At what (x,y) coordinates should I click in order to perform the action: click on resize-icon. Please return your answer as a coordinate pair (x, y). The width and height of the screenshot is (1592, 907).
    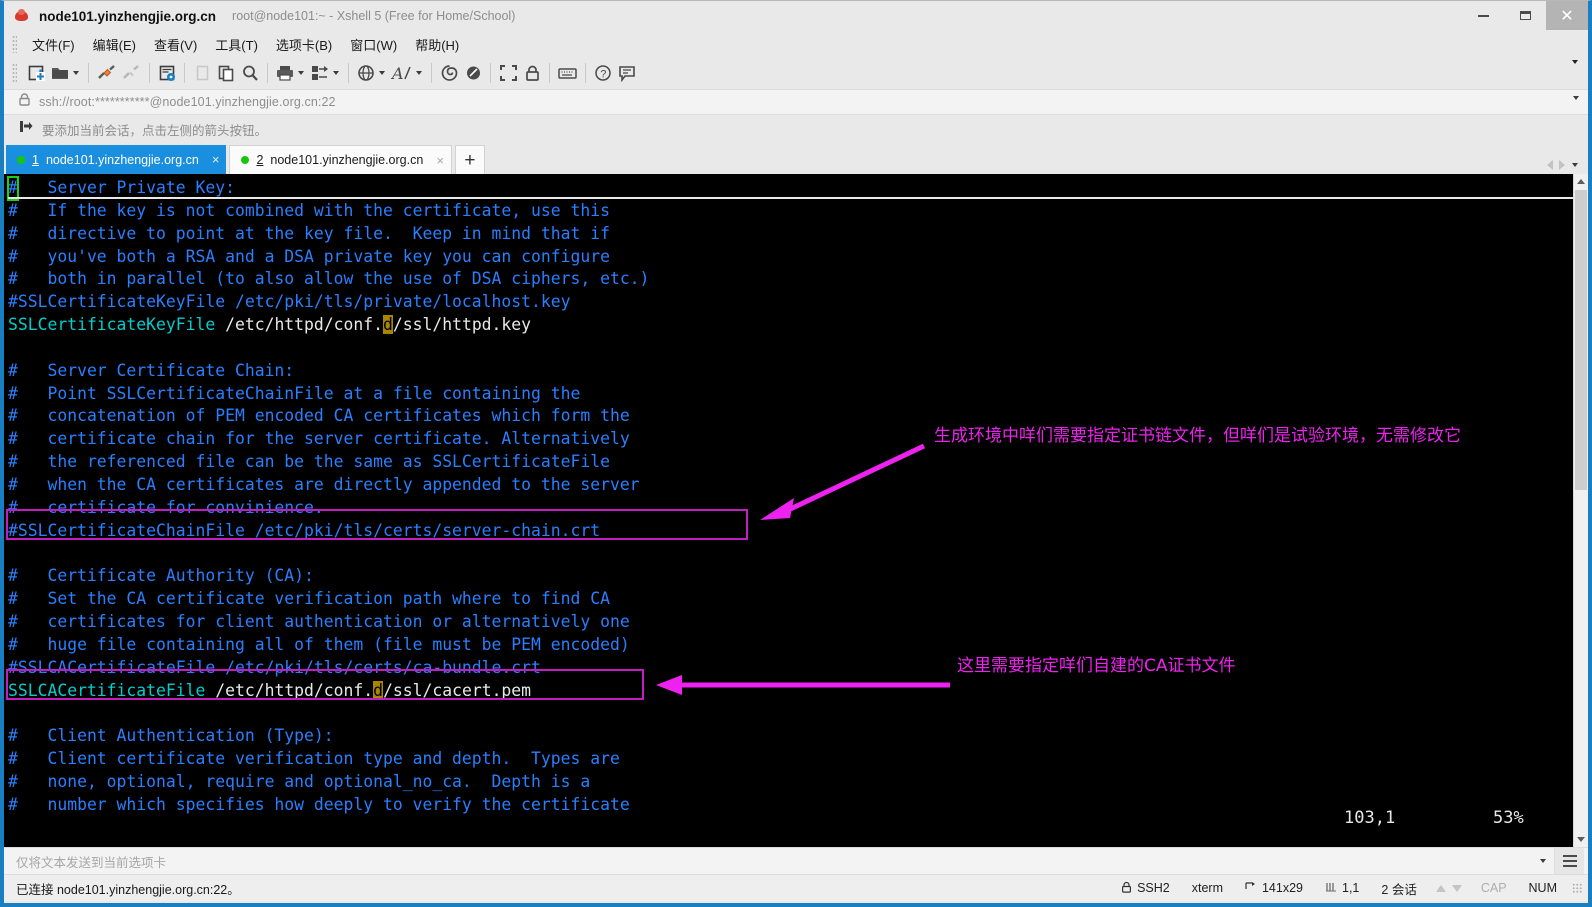
    Looking at the image, I should click on (1251, 888).